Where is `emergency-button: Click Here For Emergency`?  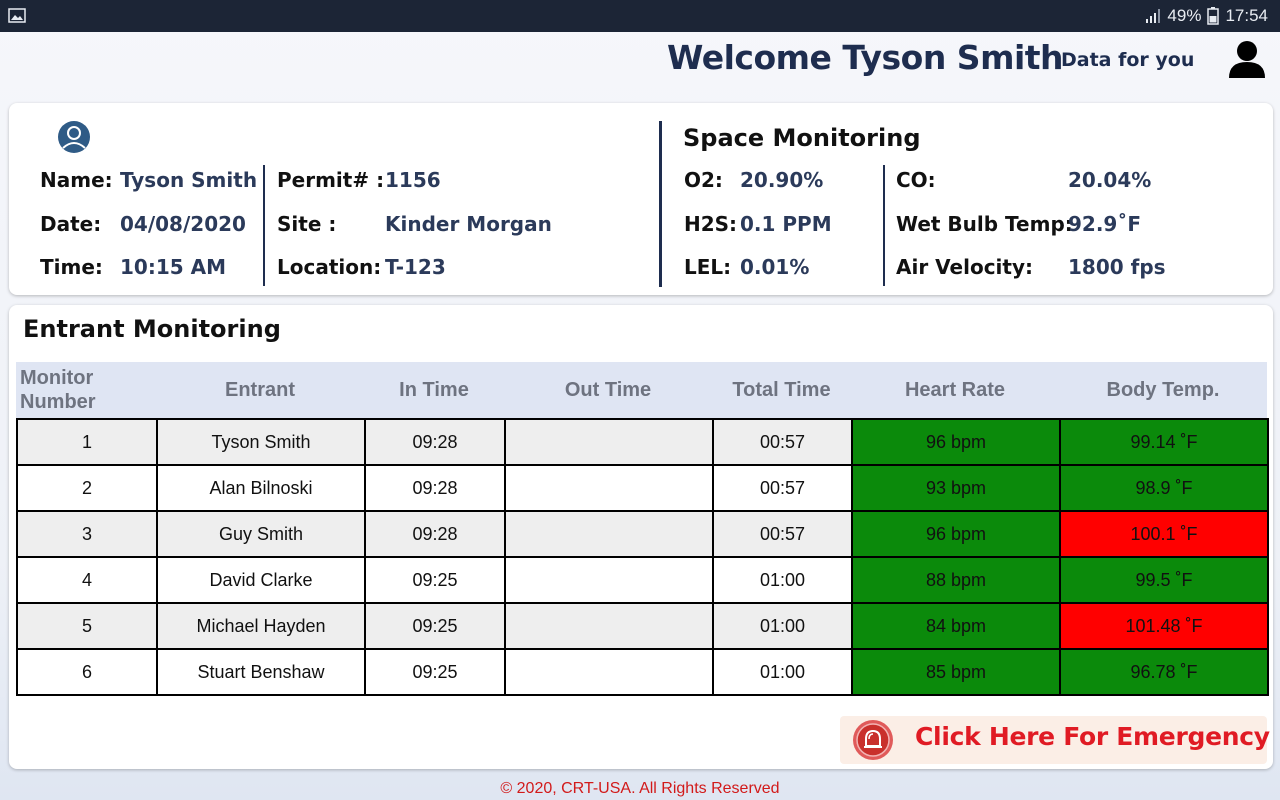 emergency-button: Click Here For Emergency is located at coordinates (1055, 740).